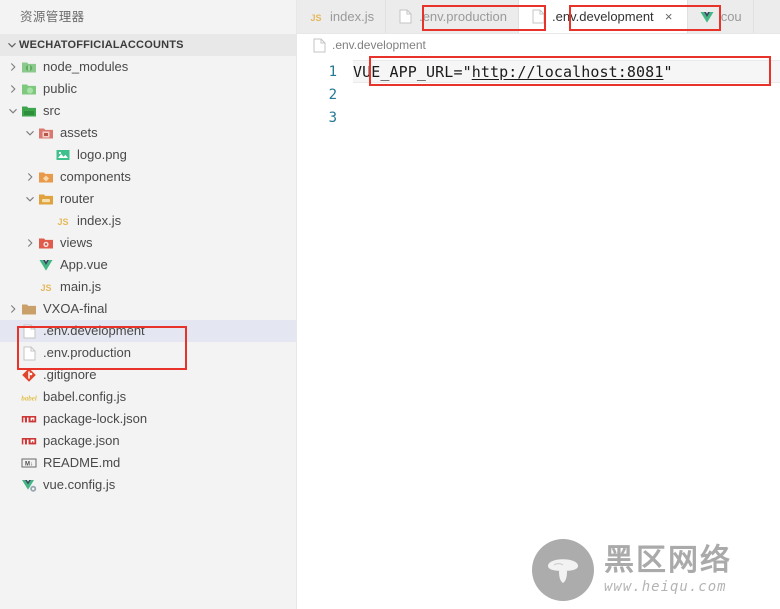 This screenshot has width=780, height=609. Describe the element at coordinates (148, 485) in the screenshot. I see `tree-item-vue-config-js: vue.config.js` at that location.